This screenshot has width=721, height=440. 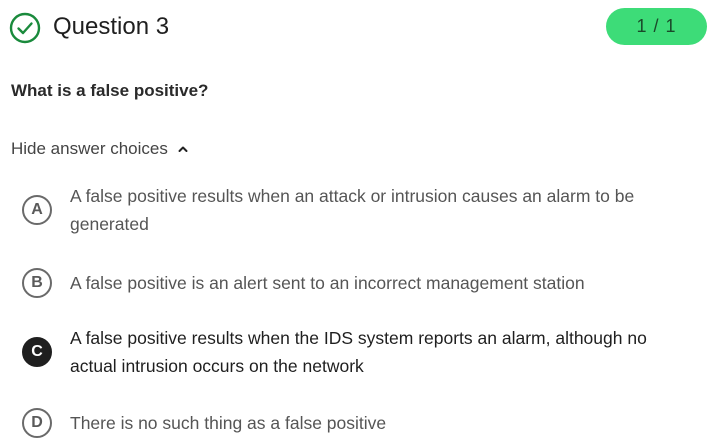 I want to click on score-badge: 1 / 1, so click(x=656, y=26).